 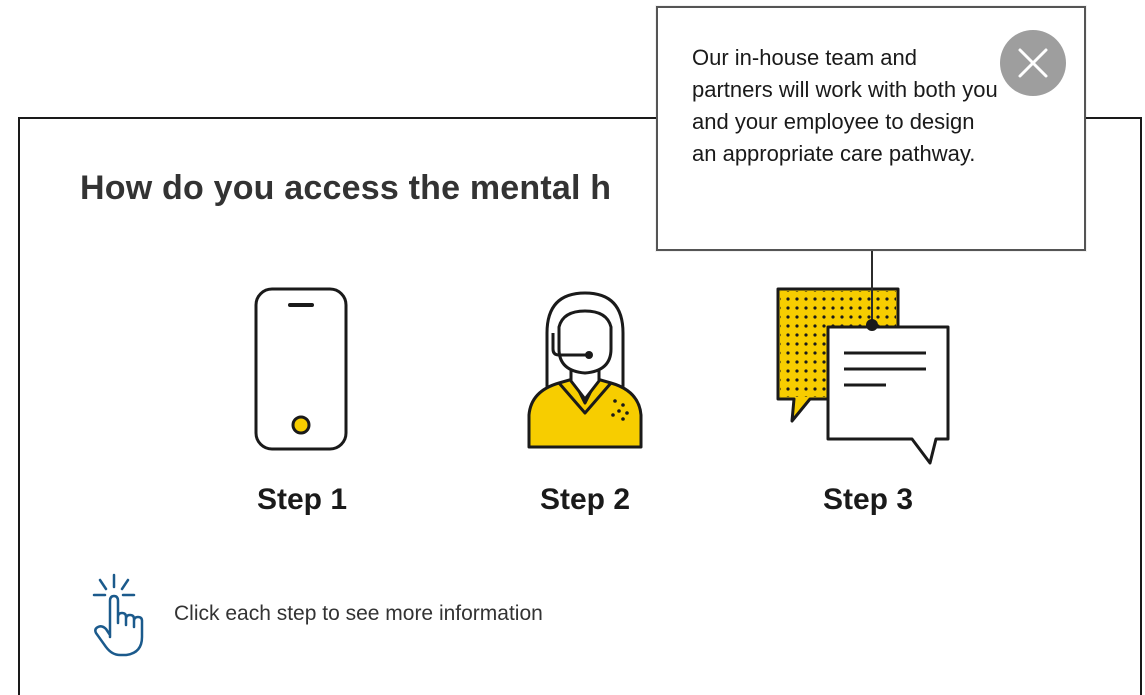 I want to click on step-2-label: Step 2, so click(x=585, y=499).